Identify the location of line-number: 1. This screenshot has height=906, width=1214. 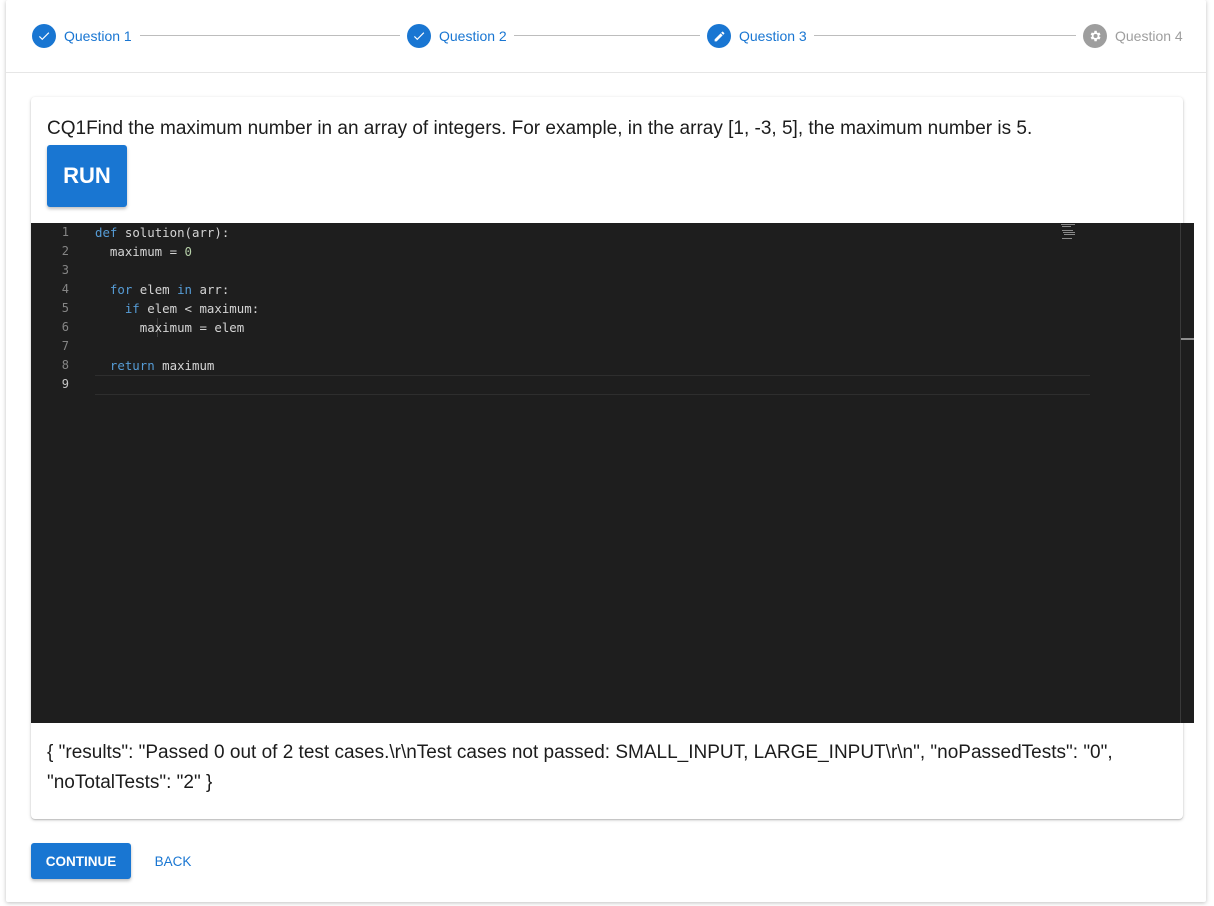
(65, 232).